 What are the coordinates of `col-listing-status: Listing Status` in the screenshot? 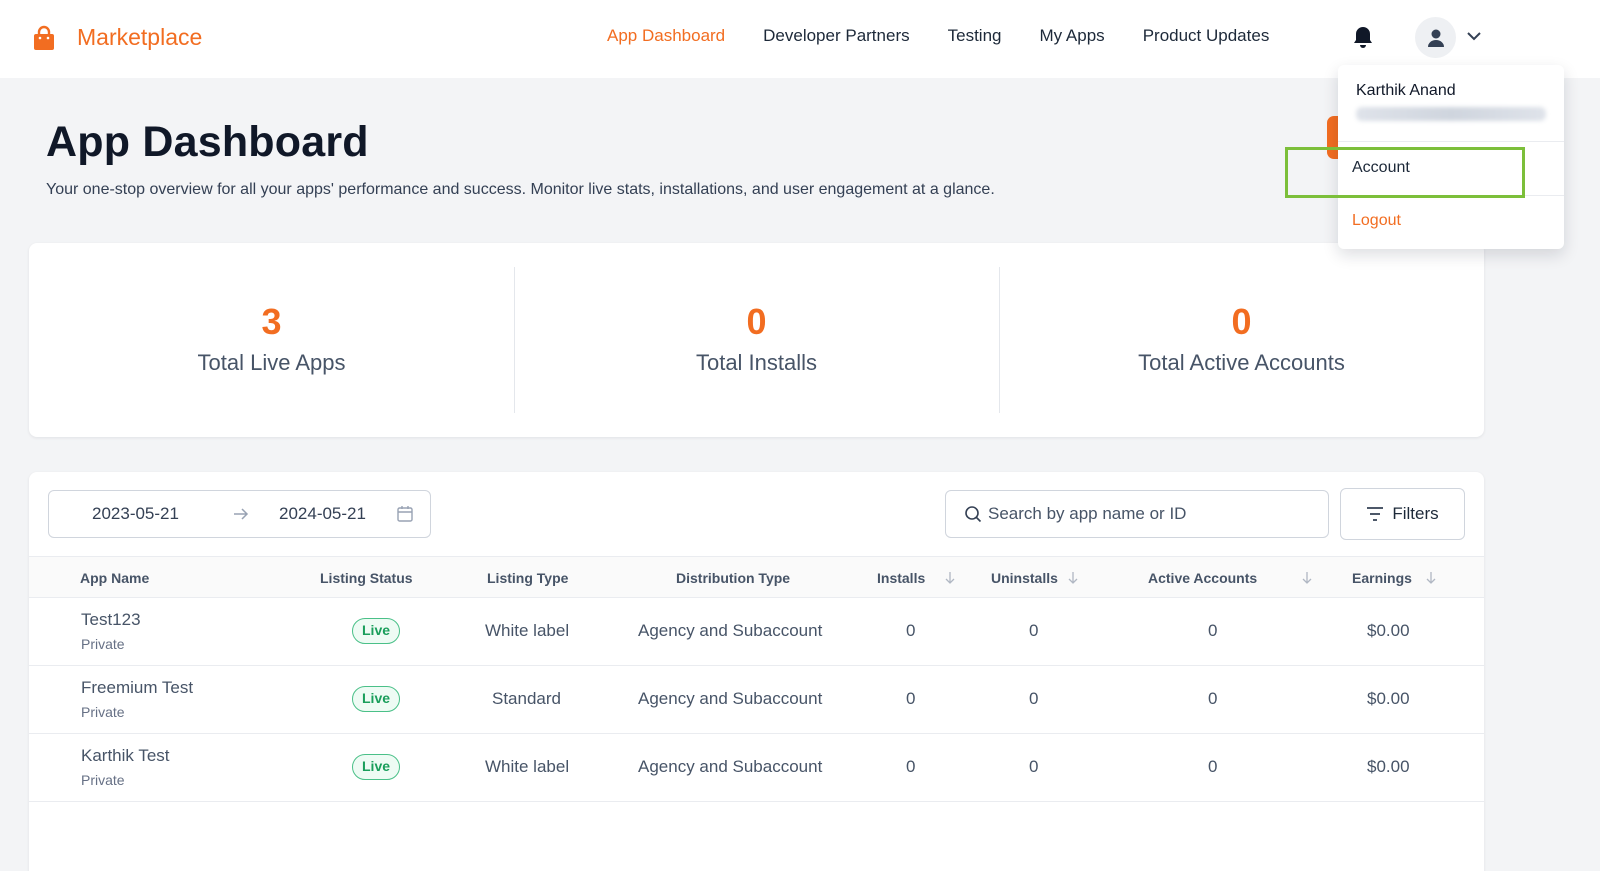 It's located at (366, 578).